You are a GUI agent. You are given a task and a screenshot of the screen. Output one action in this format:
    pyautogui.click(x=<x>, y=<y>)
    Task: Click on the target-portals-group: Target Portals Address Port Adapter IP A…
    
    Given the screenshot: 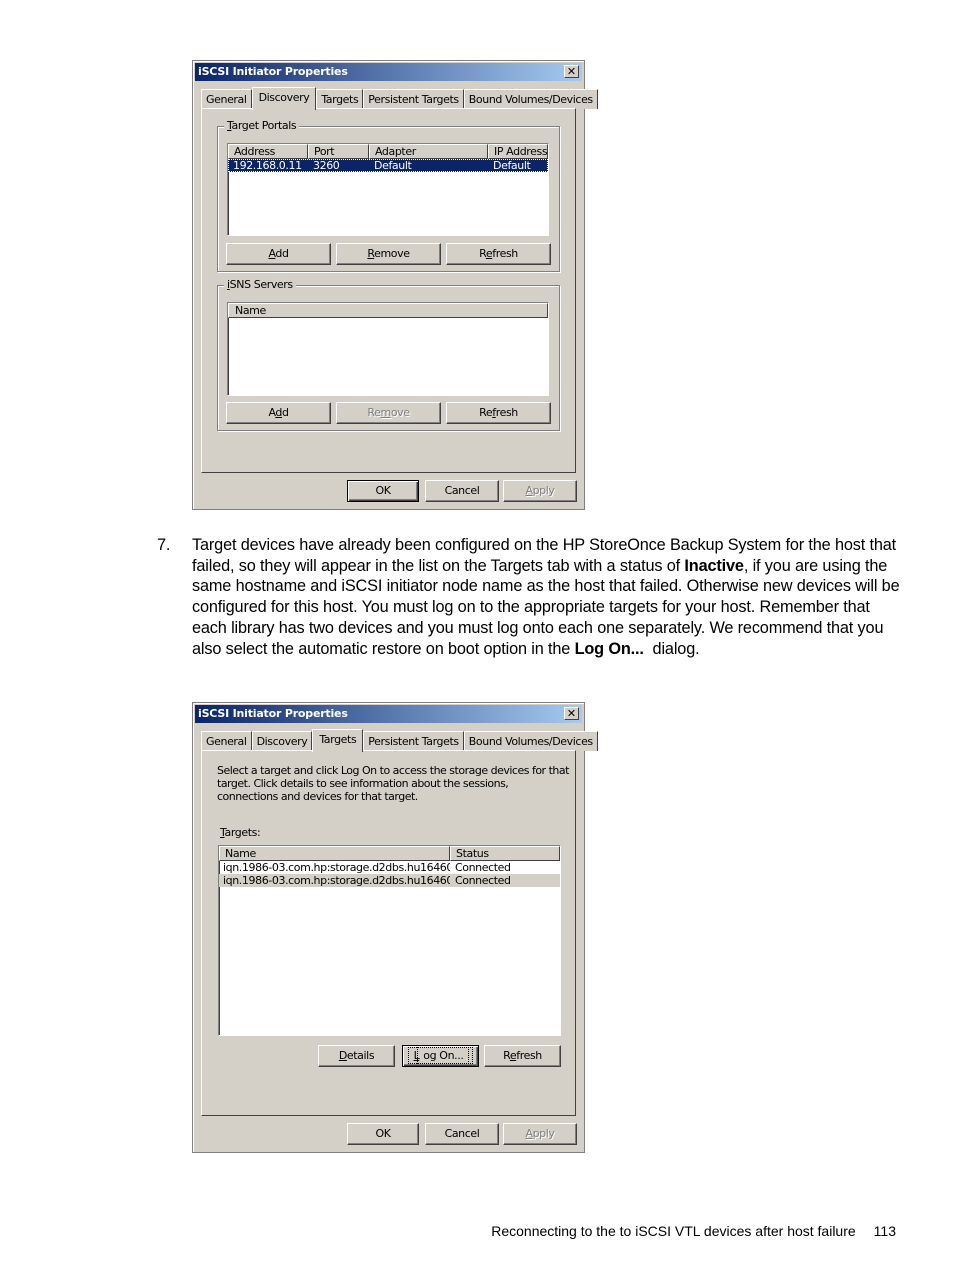 What is the action you would take?
    pyautogui.click(x=388, y=195)
    